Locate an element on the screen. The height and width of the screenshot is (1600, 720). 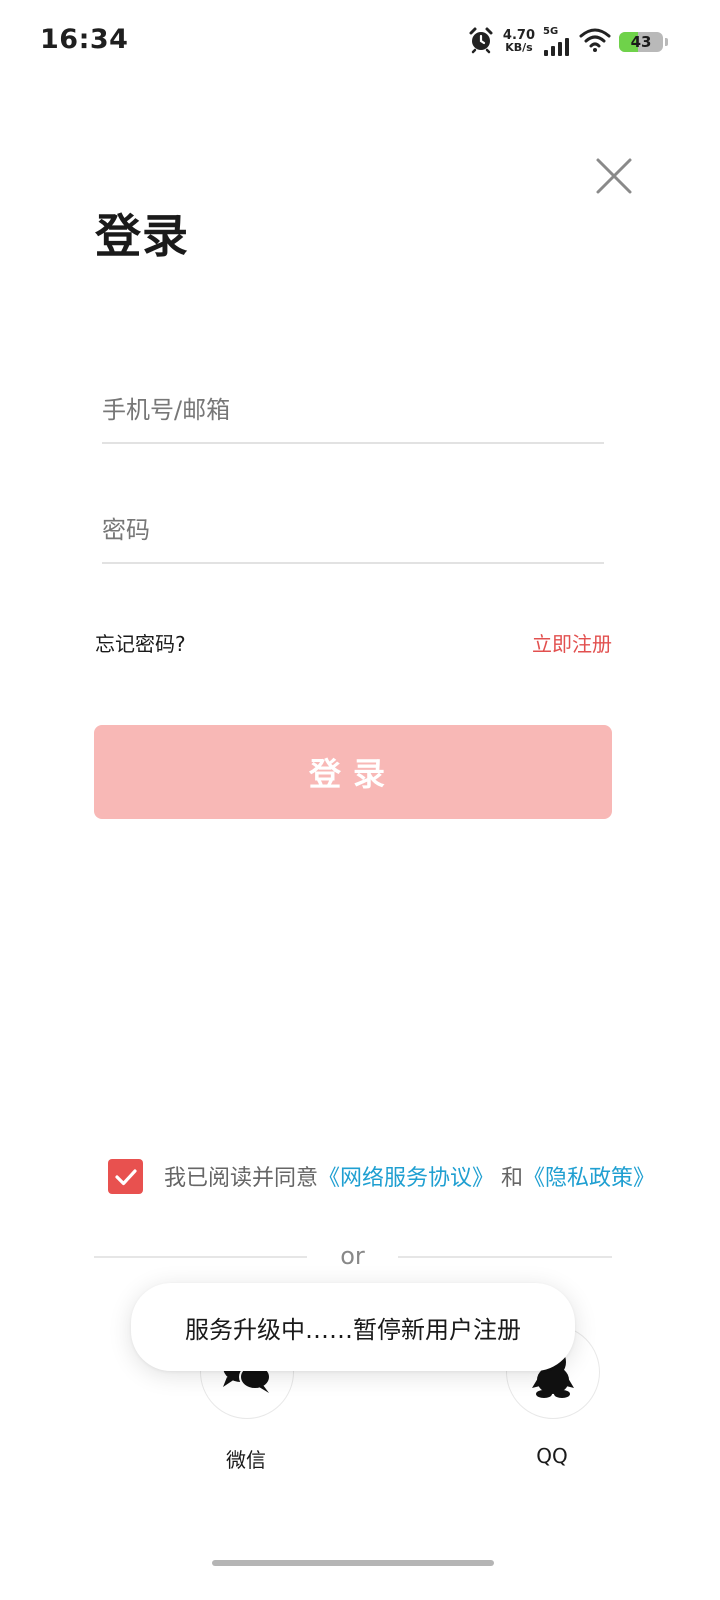
signal-icon is located at coordinates (556, 47).